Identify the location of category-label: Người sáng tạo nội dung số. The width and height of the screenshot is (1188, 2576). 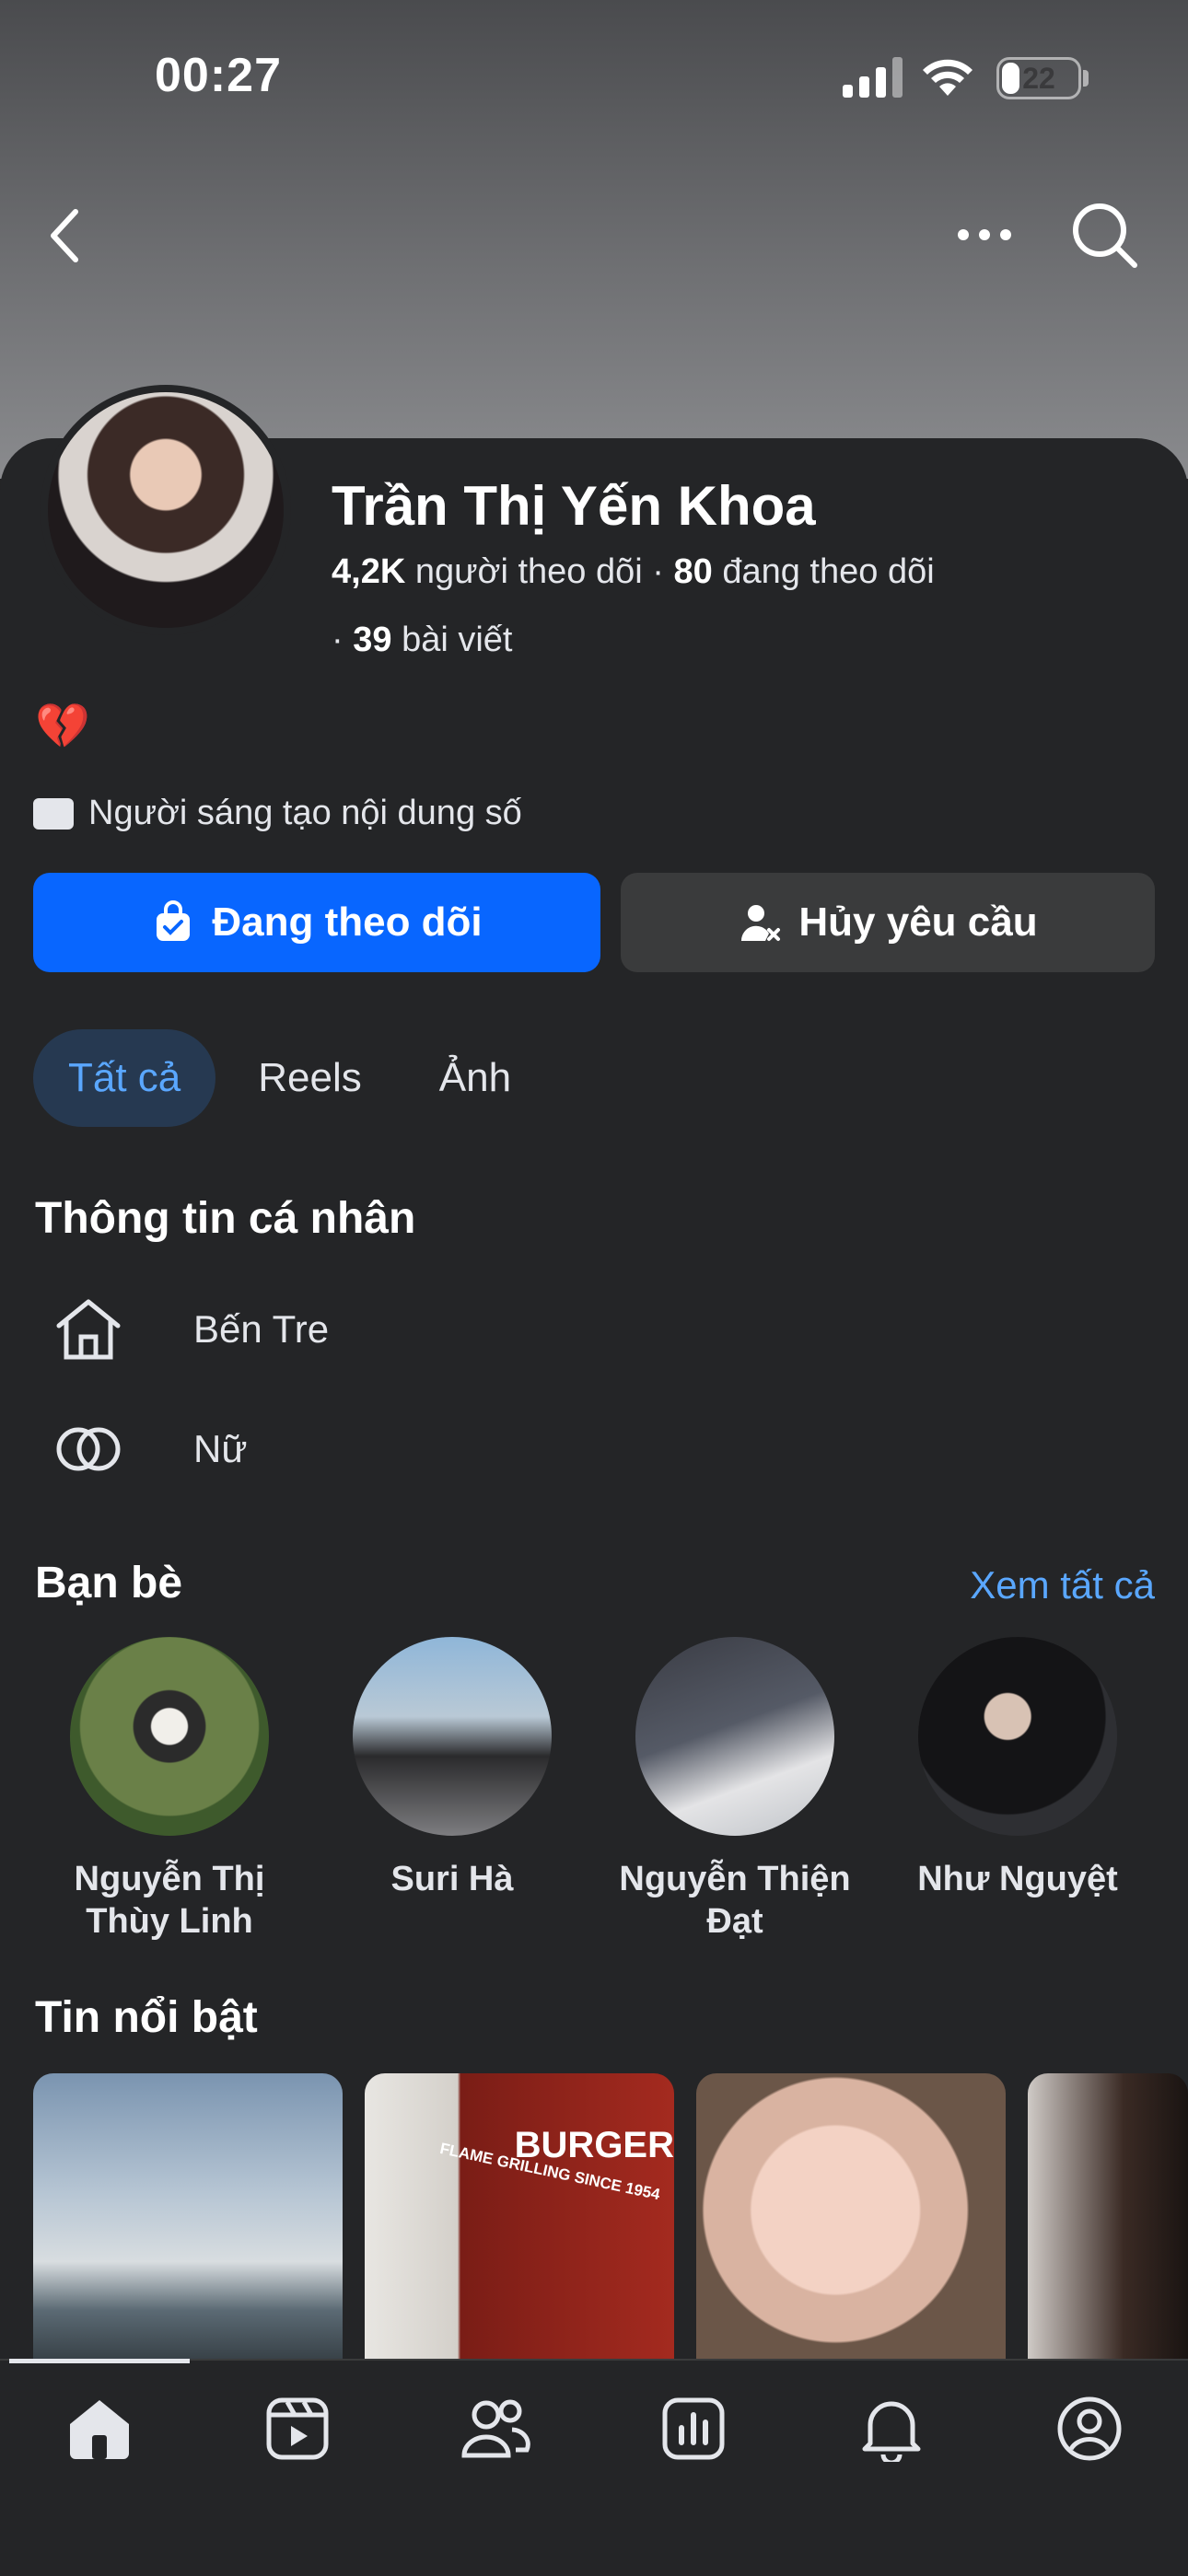
(305, 813).